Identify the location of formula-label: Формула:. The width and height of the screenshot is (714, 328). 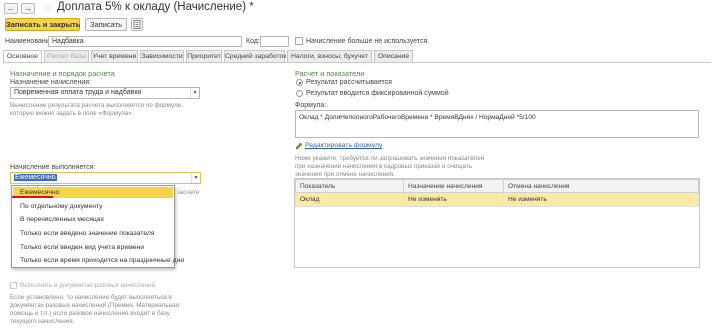
(311, 105).